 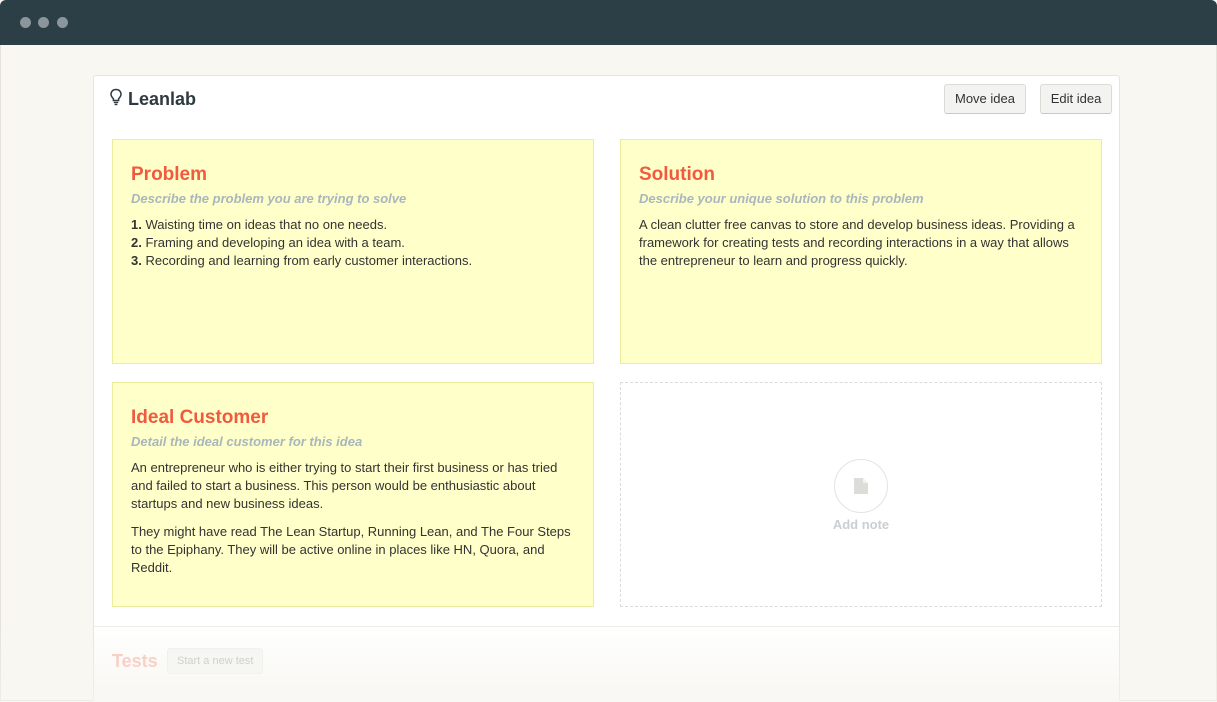 What do you see at coordinates (861, 175) in the screenshot?
I see `note-title: Solution` at bounding box center [861, 175].